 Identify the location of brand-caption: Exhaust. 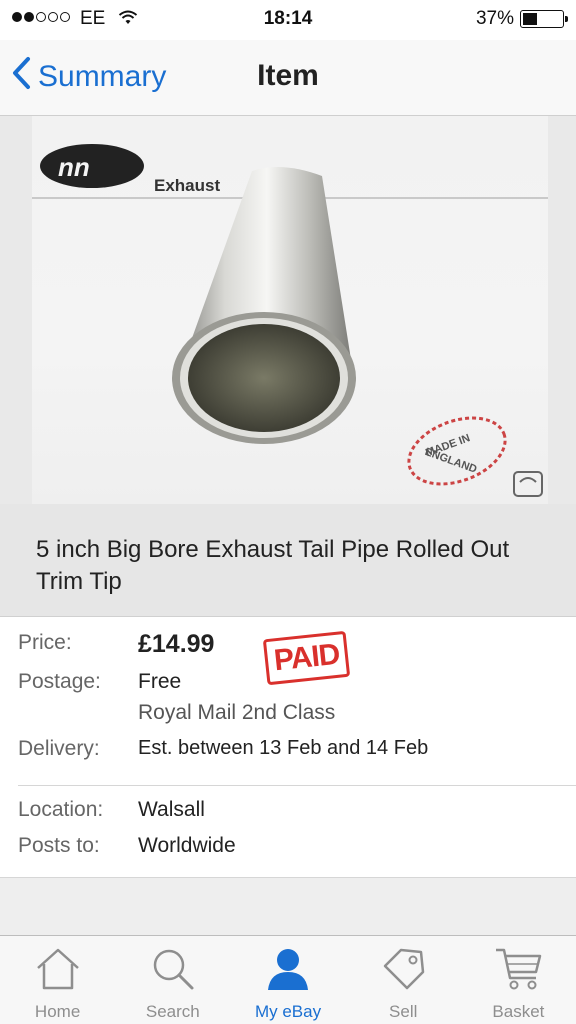
(187, 185).